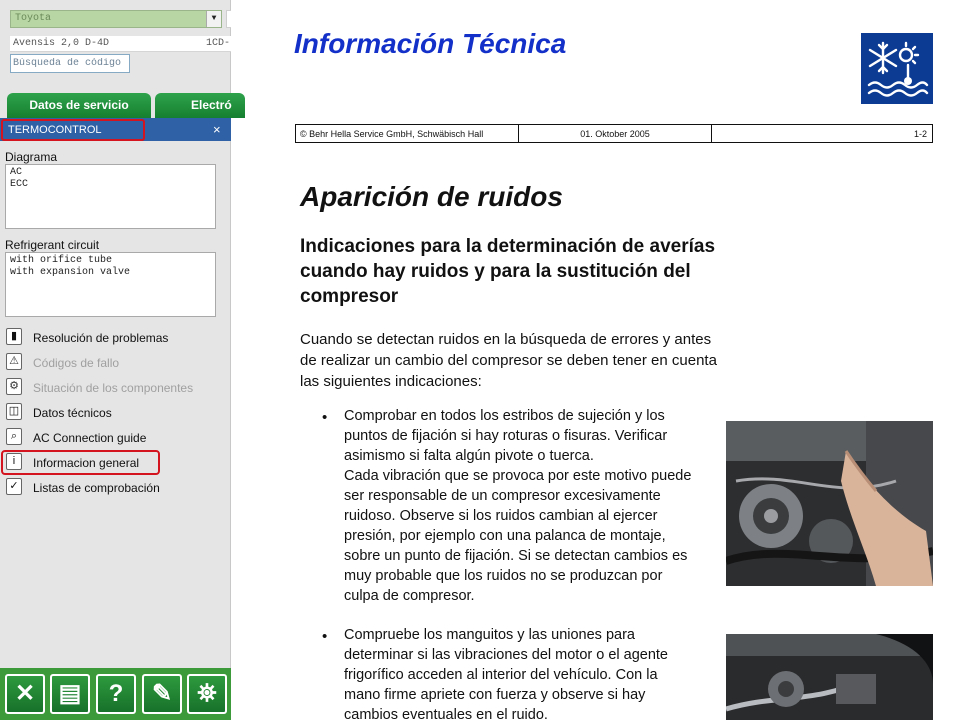  Describe the element at coordinates (829, 503) in the screenshot. I see `engine-photo` at that location.